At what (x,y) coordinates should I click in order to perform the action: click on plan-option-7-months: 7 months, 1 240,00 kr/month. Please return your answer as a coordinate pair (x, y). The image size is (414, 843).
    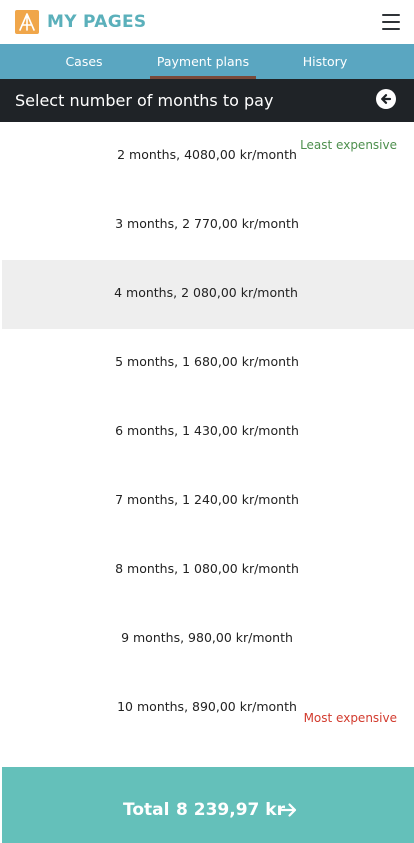
    Looking at the image, I should click on (207, 501).